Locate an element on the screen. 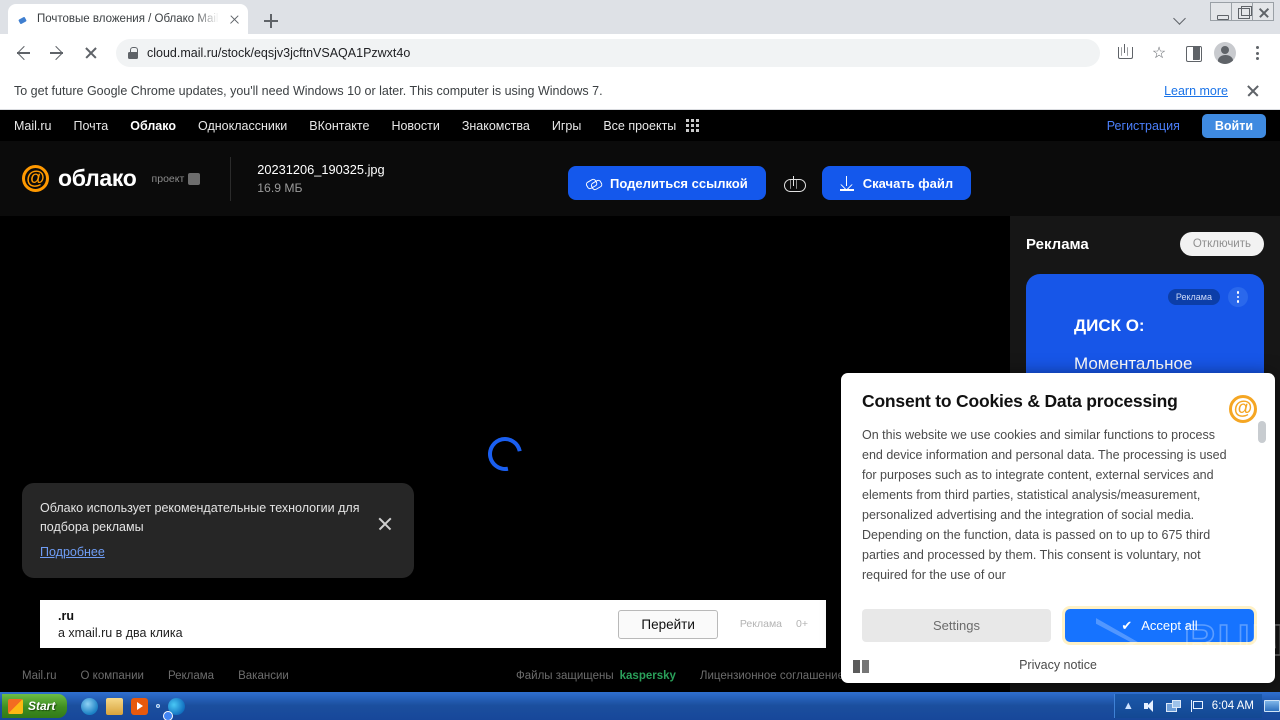 This screenshot has width=1280, height=720. learn-more-link: Learn more is located at coordinates (1196, 91).